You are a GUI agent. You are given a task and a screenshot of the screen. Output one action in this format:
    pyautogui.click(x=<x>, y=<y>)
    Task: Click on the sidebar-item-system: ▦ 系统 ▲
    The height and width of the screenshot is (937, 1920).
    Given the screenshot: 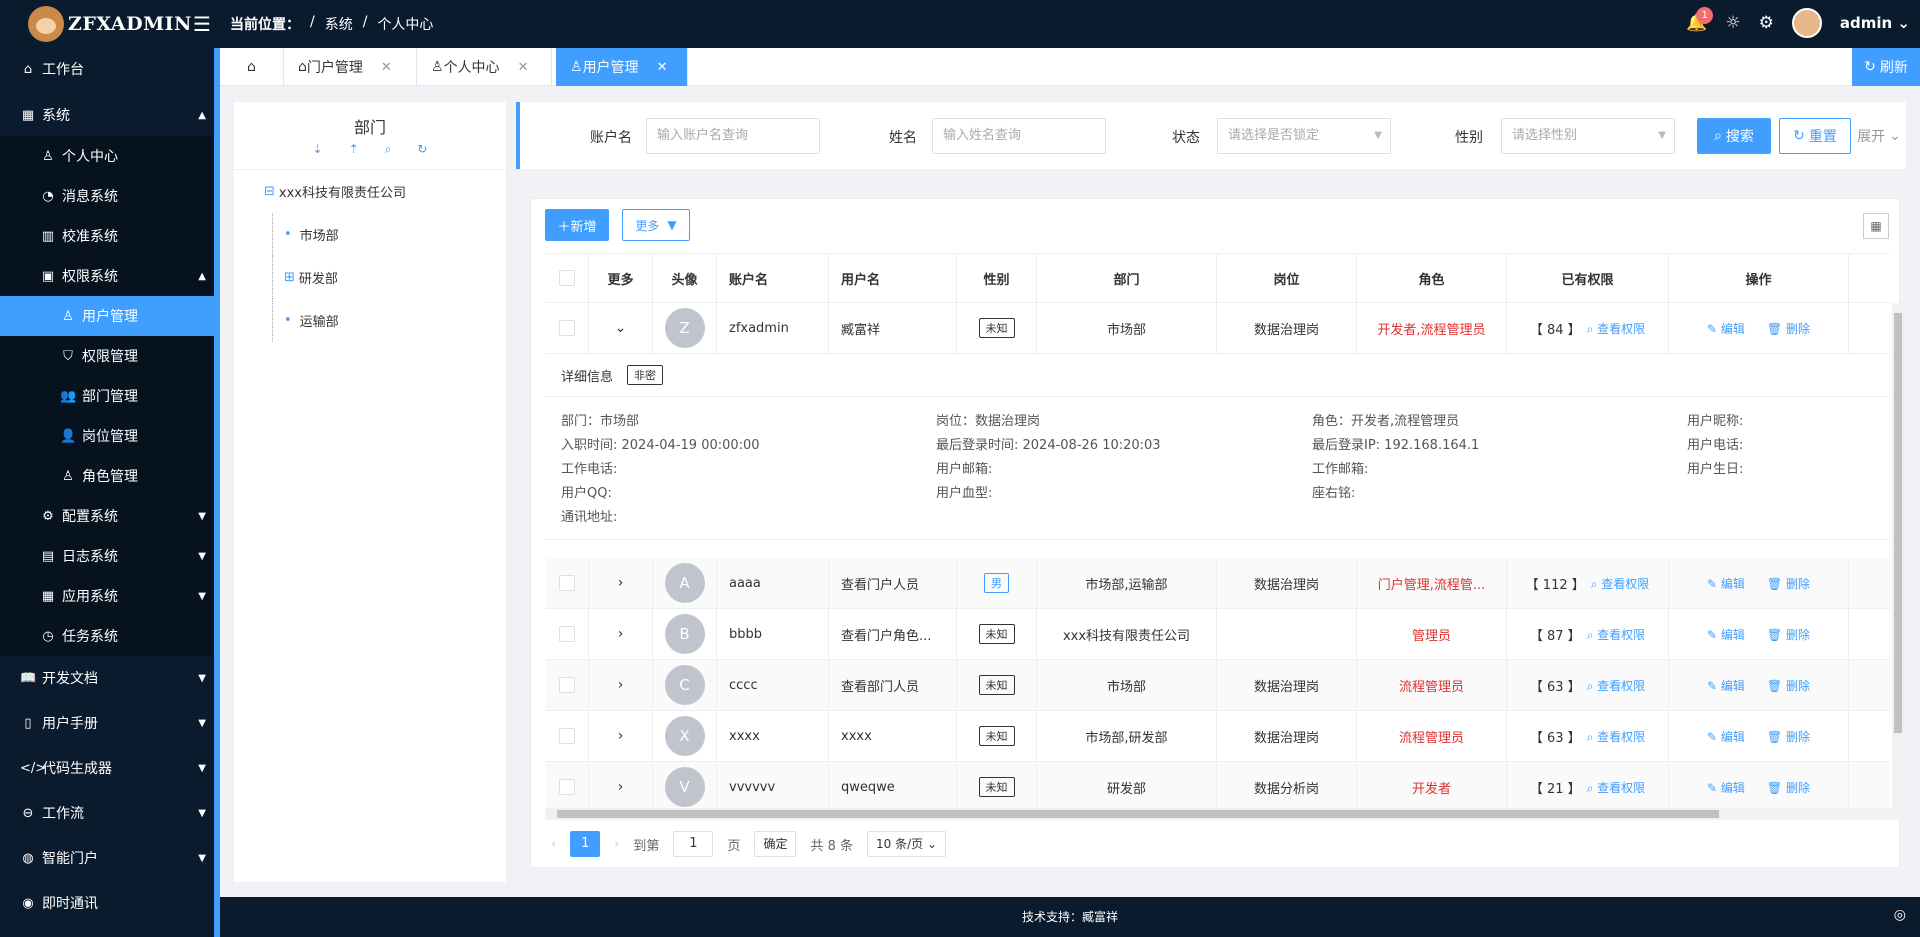 What is the action you would take?
    pyautogui.click(x=107, y=115)
    